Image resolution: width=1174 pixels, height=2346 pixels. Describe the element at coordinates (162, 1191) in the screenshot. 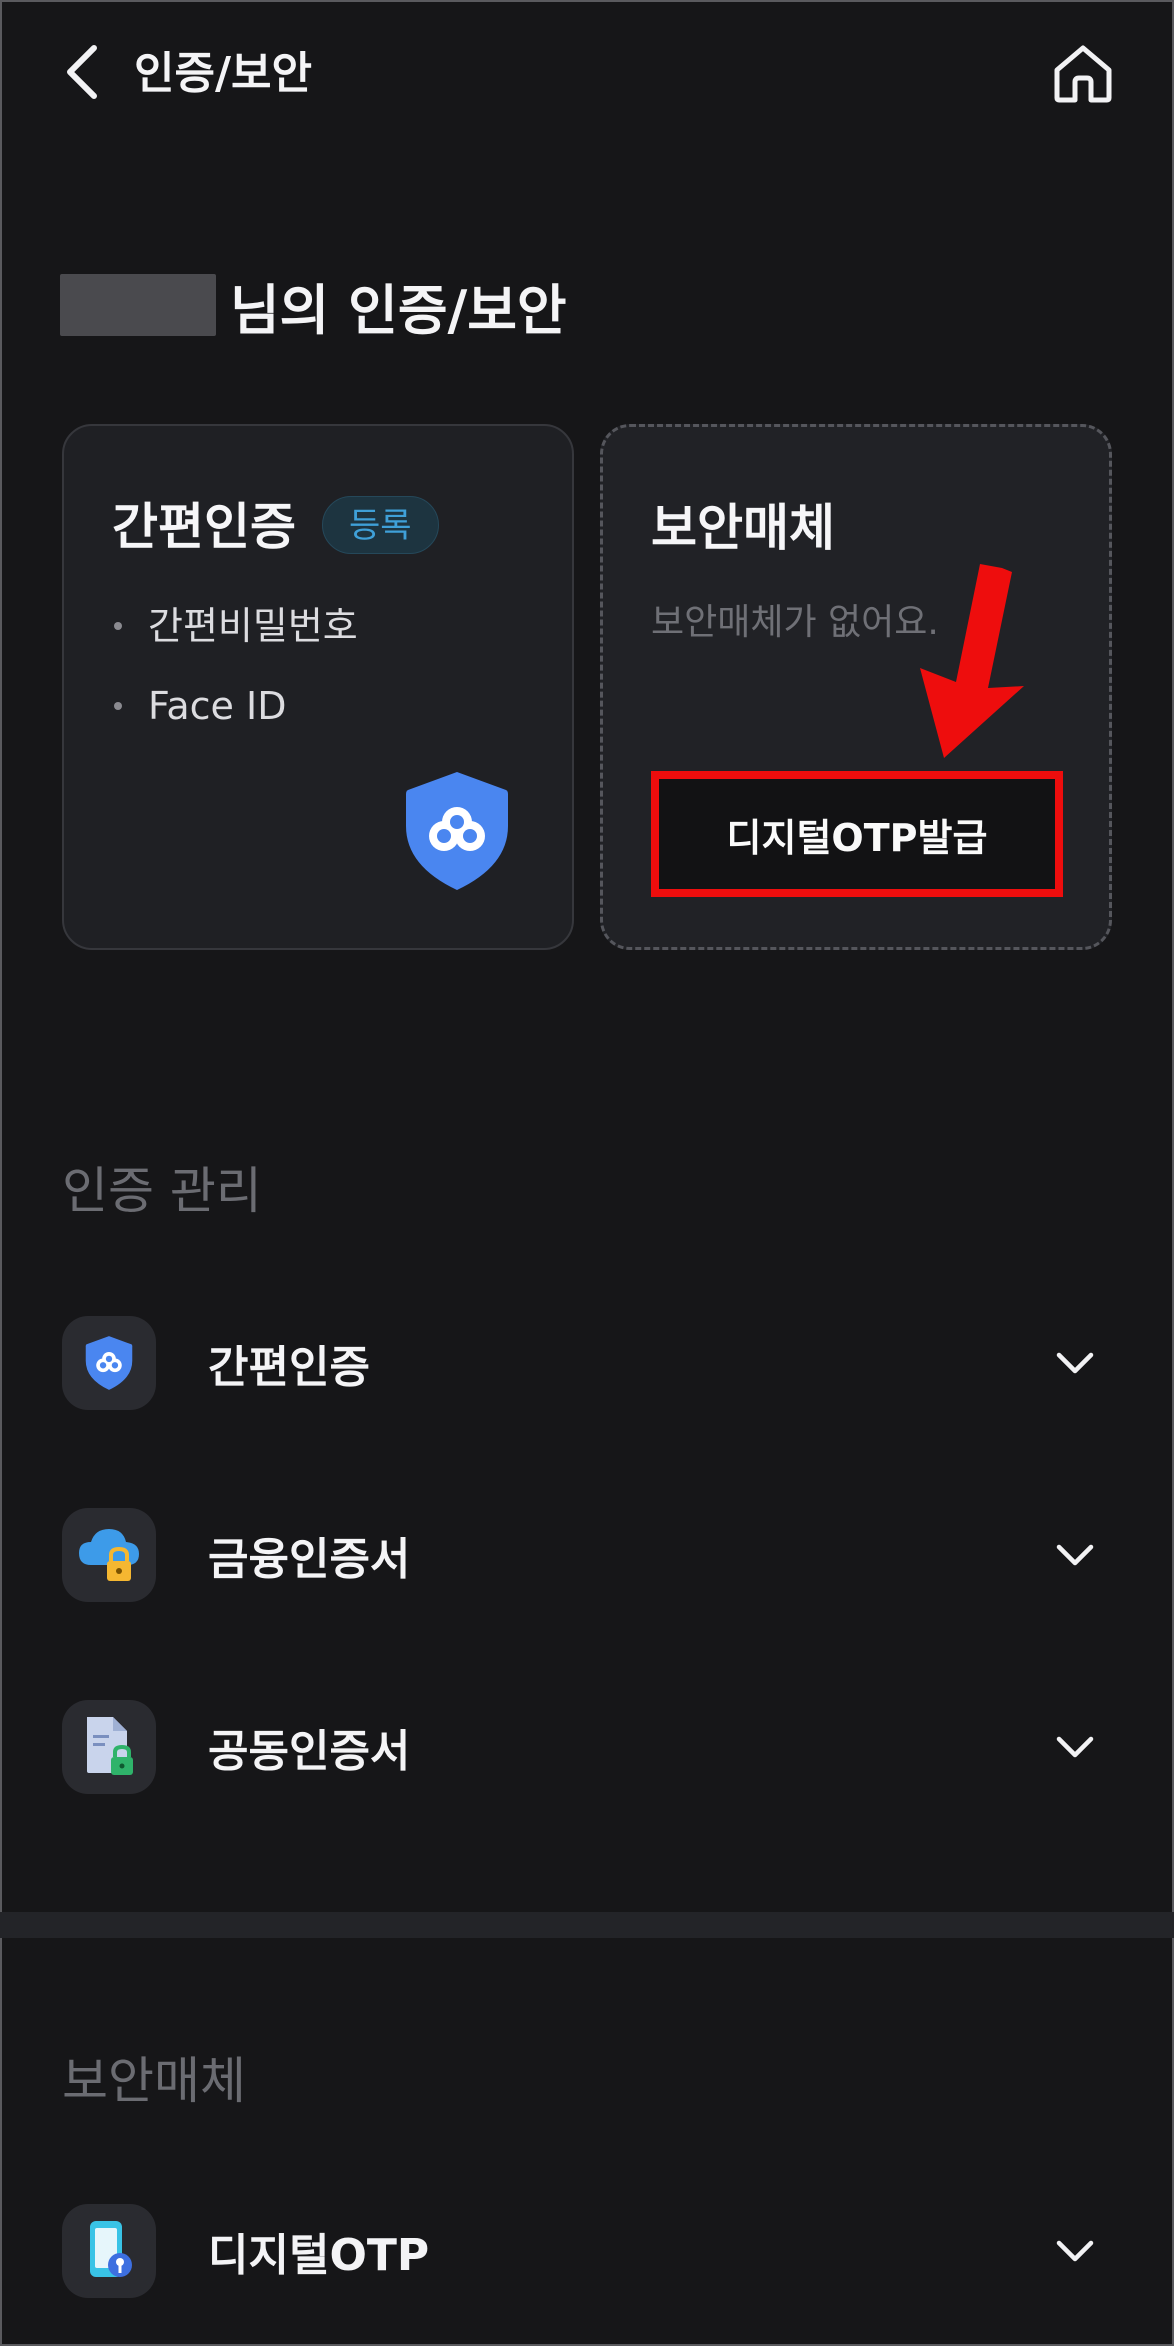

I see `auth-management-section-title: 인증 관리` at that location.